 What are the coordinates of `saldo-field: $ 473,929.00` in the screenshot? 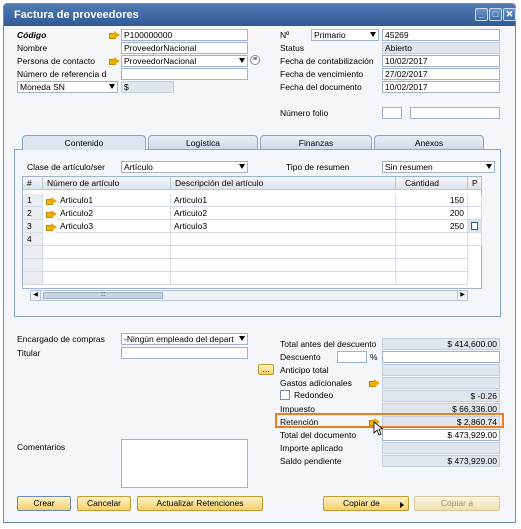 It's located at (441, 461).